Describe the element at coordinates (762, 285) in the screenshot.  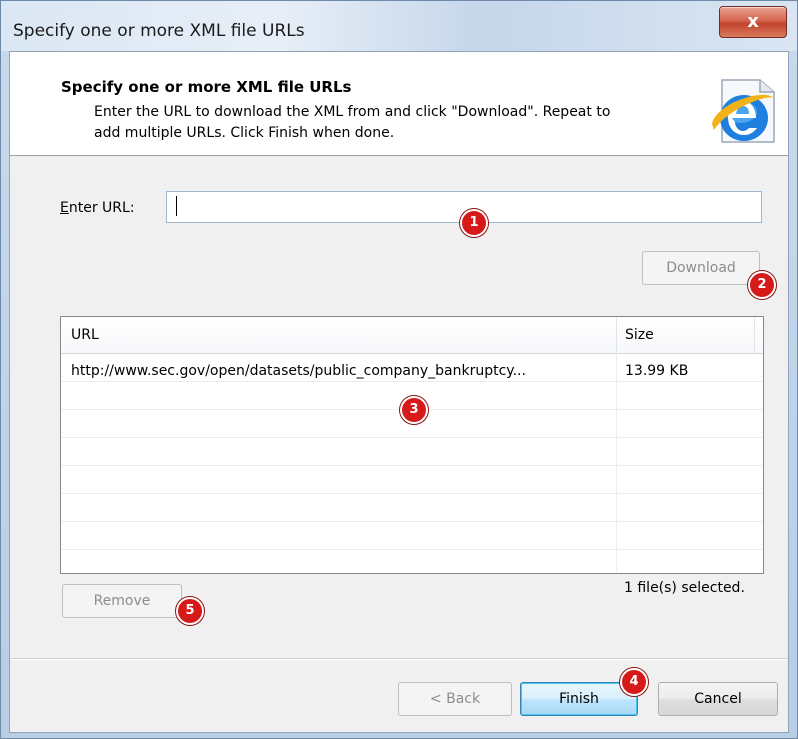
I see `callout-marker-2: 2` at that location.